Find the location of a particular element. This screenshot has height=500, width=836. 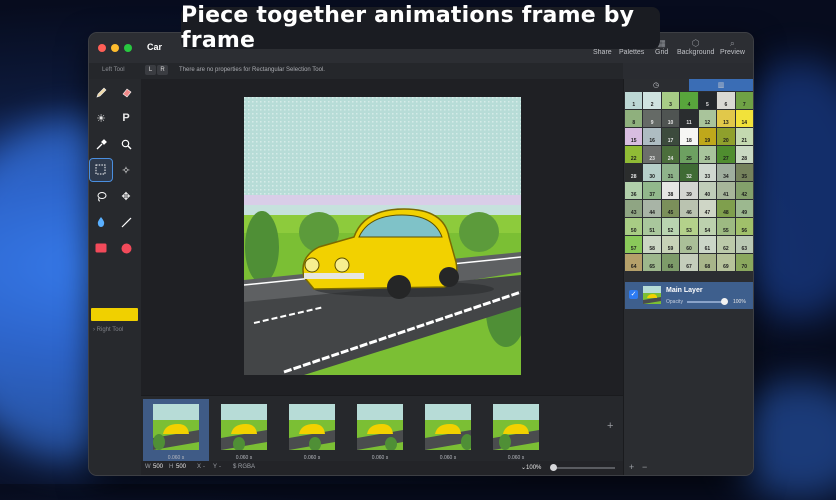

palette-swatch: 36 is located at coordinates (634, 190).